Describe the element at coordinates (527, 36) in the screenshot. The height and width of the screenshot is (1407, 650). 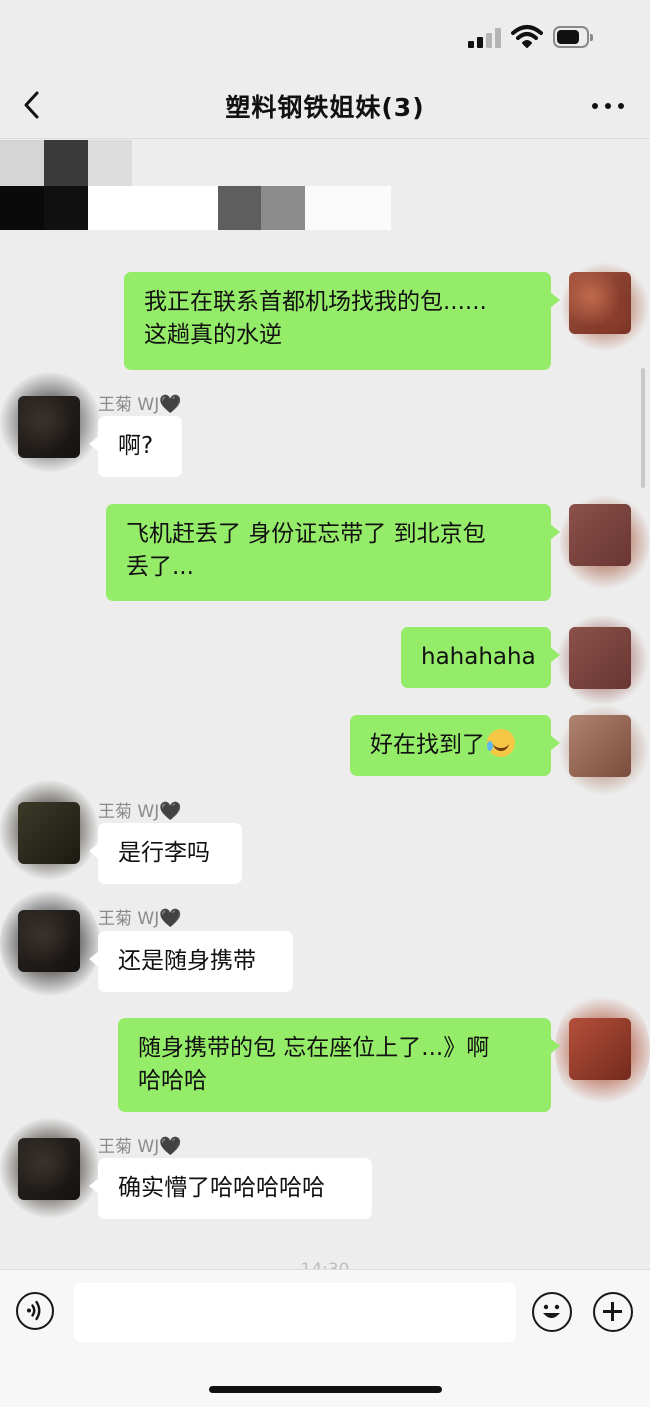
I see `wifi-icon` at that location.